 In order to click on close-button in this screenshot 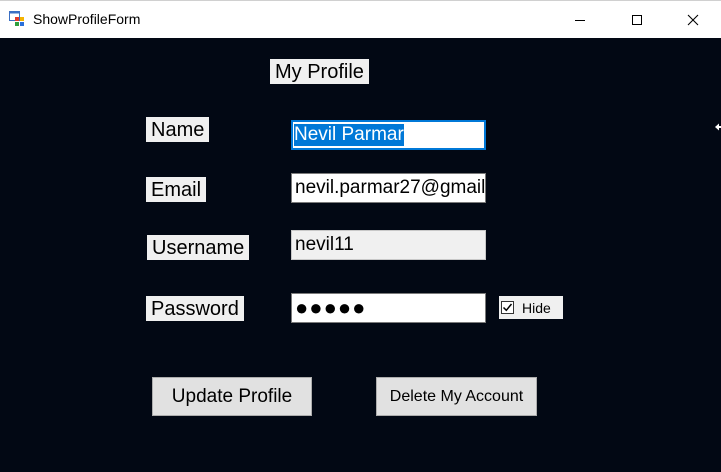, I will do `click(693, 19)`.